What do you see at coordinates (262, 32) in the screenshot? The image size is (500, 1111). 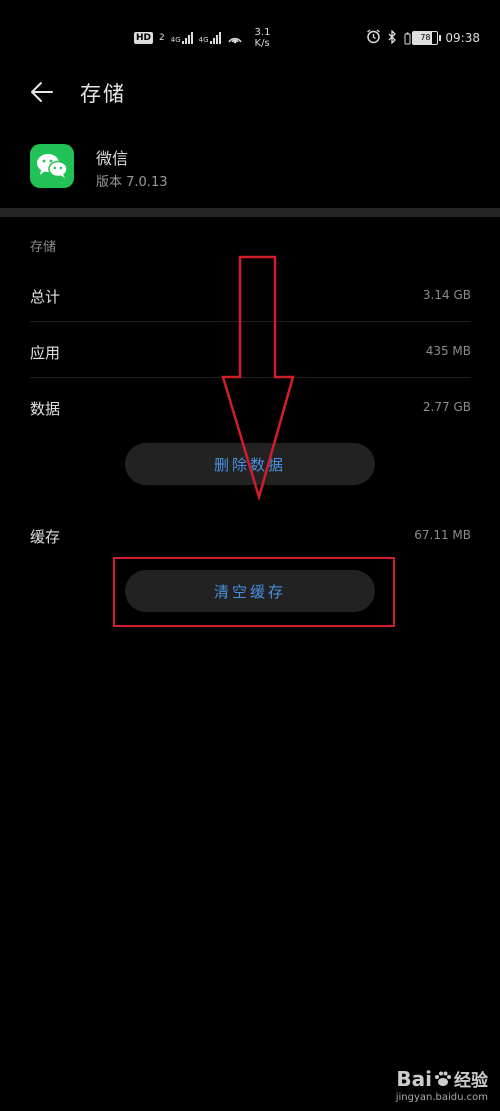 I see `speed-value: 3.1` at bounding box center [262, 32].